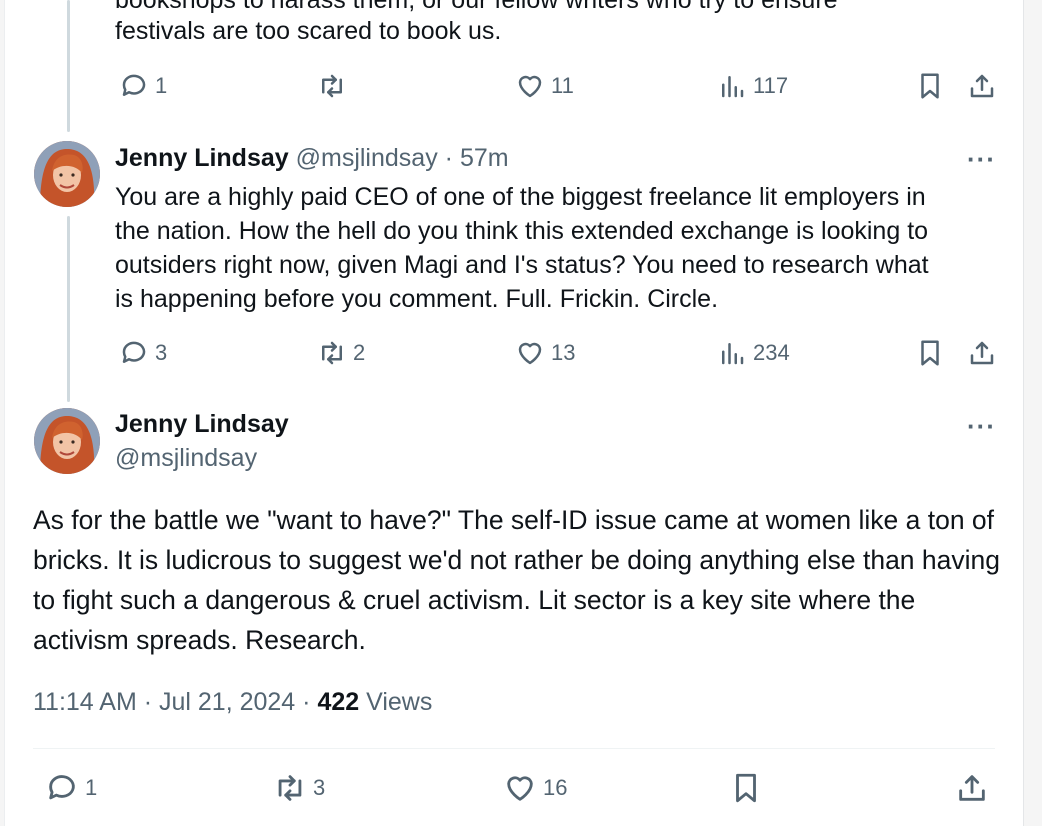  I want to click on author-handle: @msjlindsay, so click(367, 158).